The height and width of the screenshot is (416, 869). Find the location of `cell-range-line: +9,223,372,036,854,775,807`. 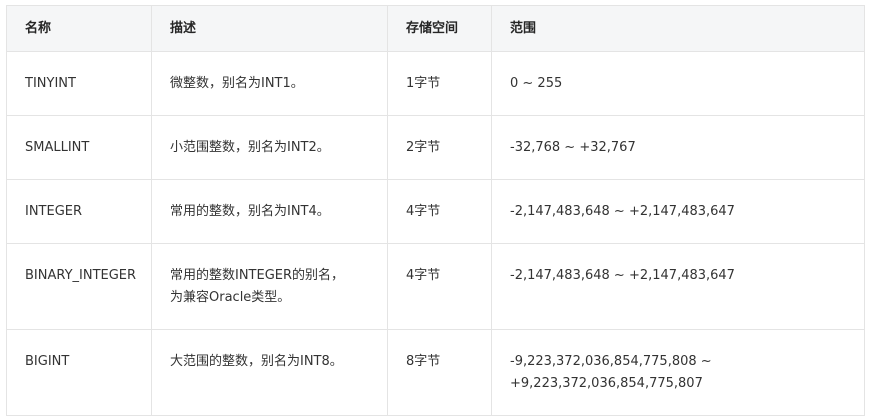

cell-range-line: +9,223,372,036,854,775,807 is located at coordinates (606, 383).